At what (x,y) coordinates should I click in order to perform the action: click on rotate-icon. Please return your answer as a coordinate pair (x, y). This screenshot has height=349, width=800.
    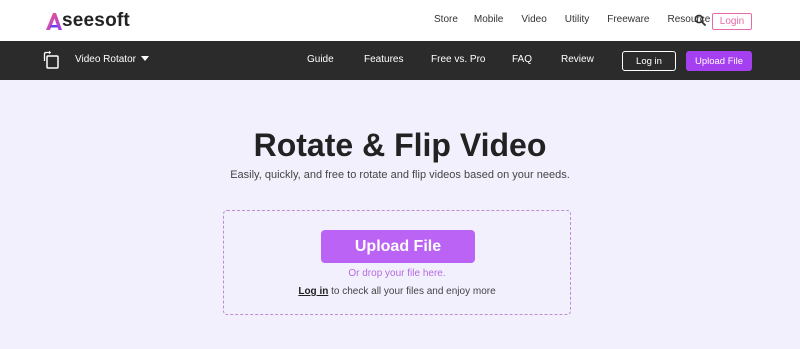
    Looking at the image, I should click on (51, 59).